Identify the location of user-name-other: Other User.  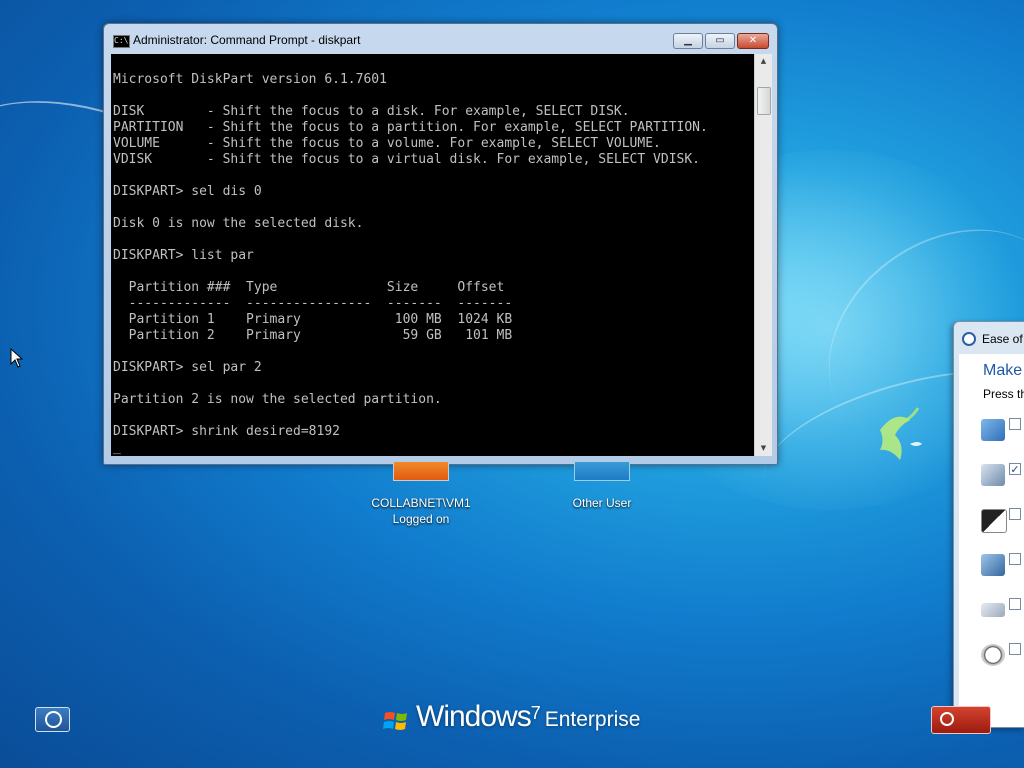
(602, 503).